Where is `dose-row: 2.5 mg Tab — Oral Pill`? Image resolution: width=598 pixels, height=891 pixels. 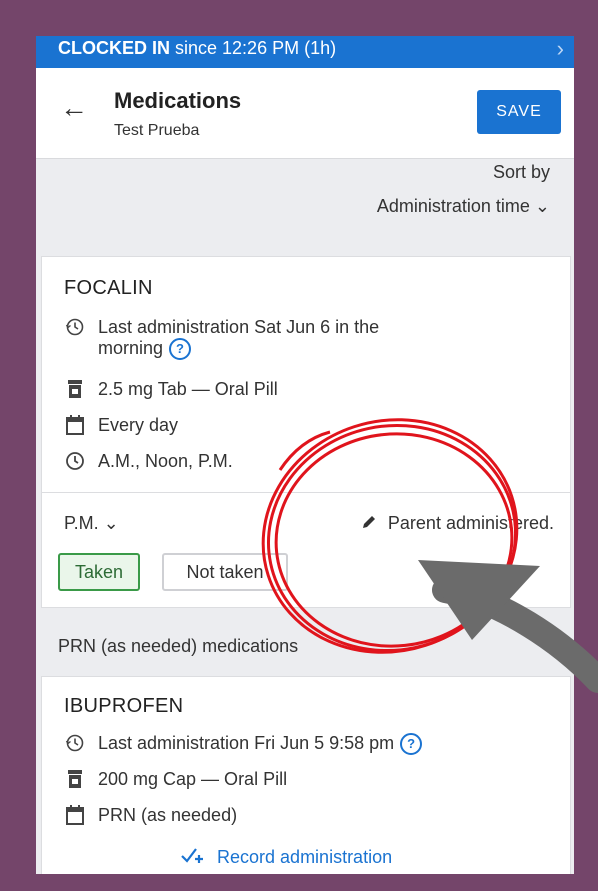 dose-row: 2.5 mg Tab — Oral Pill is located at coordinates (171, 392).